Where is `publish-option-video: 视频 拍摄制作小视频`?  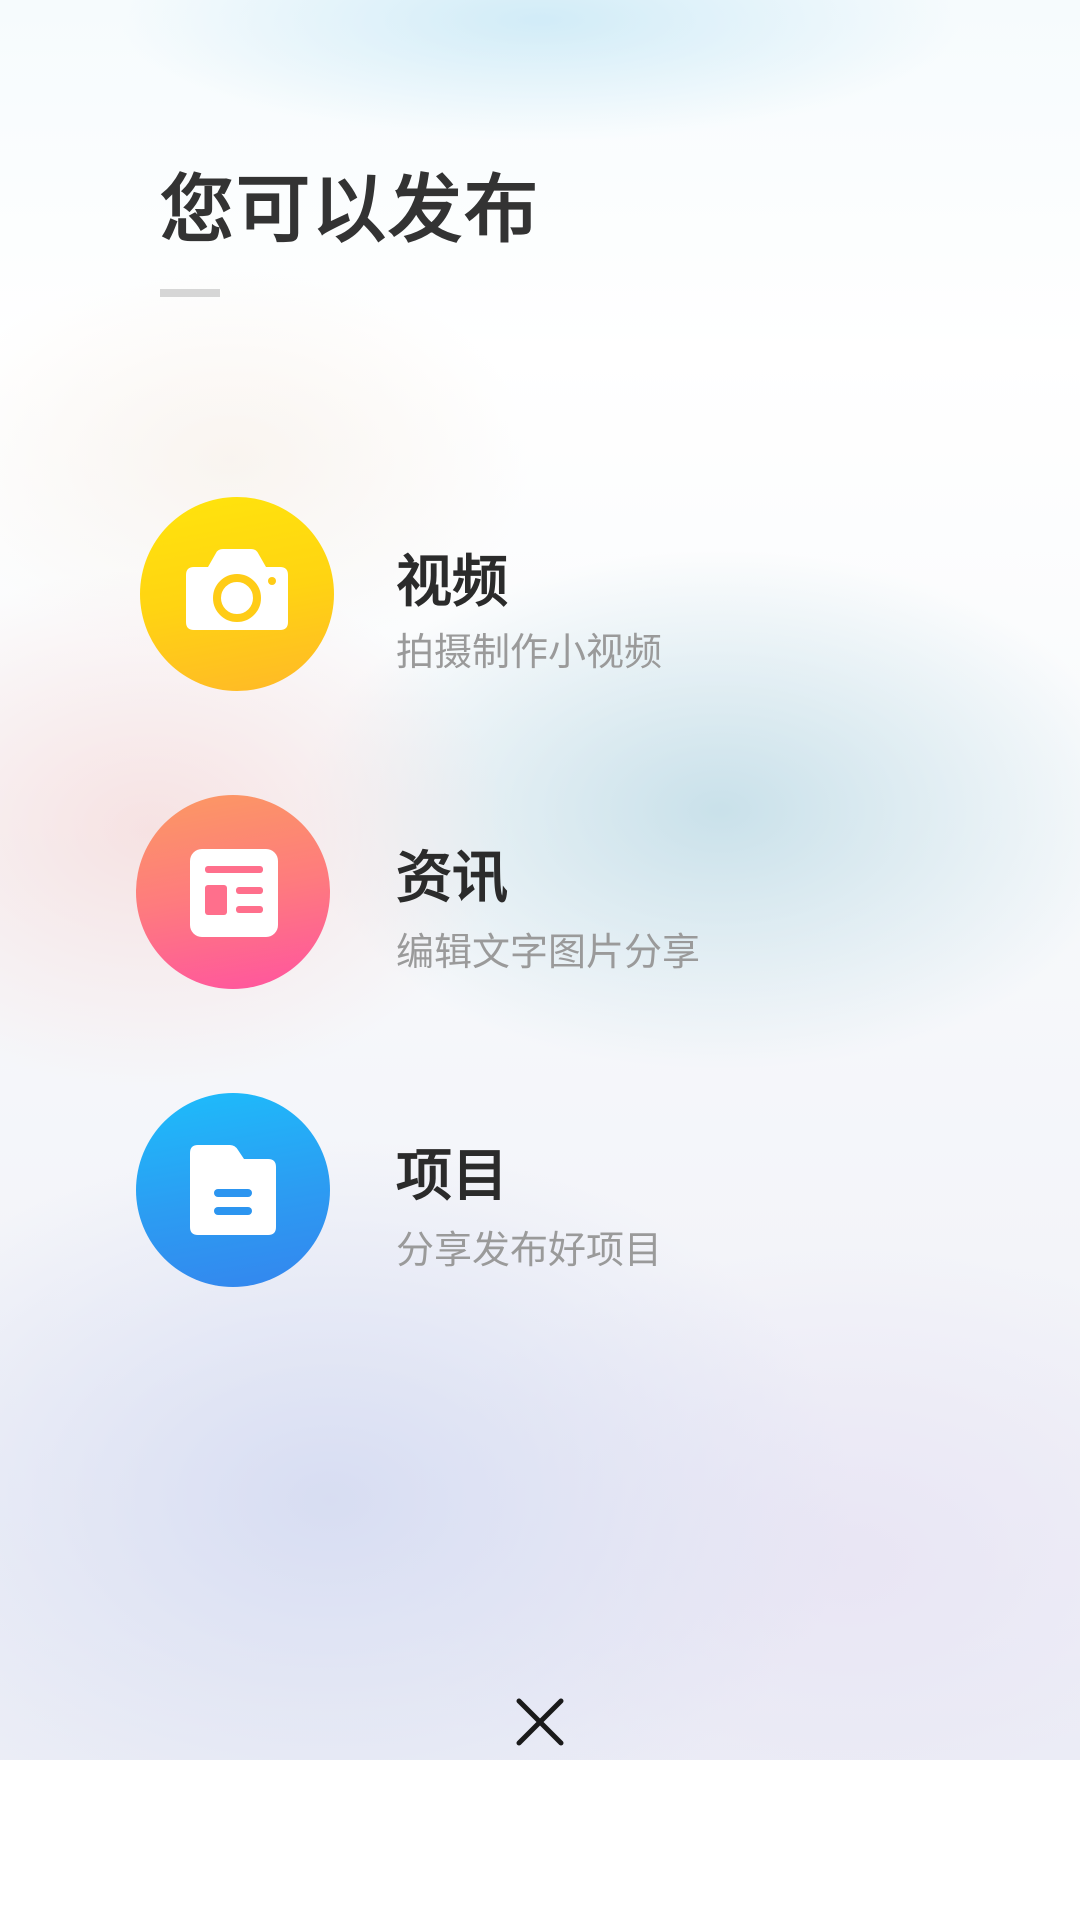 publish-option-video: 视频 拍摄制作小视频 is located at coordinates (536, 595).